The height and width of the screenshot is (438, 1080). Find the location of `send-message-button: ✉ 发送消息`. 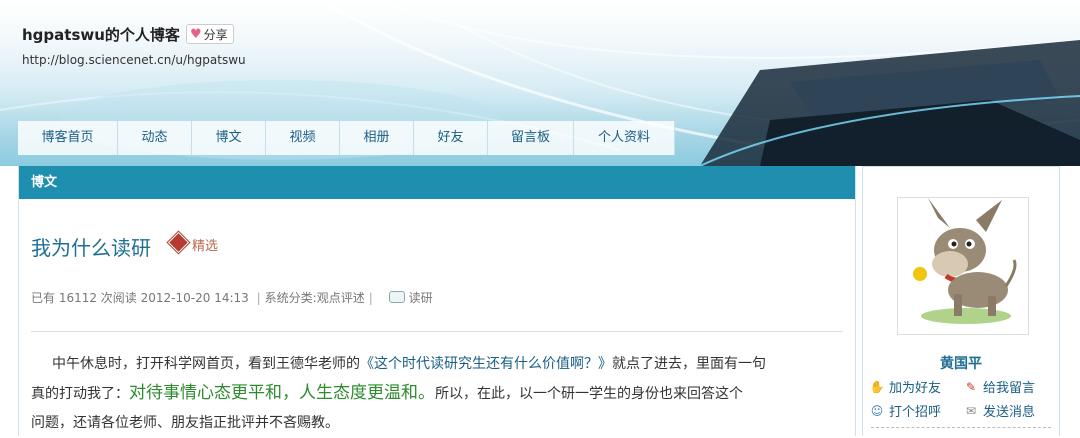

send-message-button: ✉ 发送消息 is located at coordinates (999, 411).